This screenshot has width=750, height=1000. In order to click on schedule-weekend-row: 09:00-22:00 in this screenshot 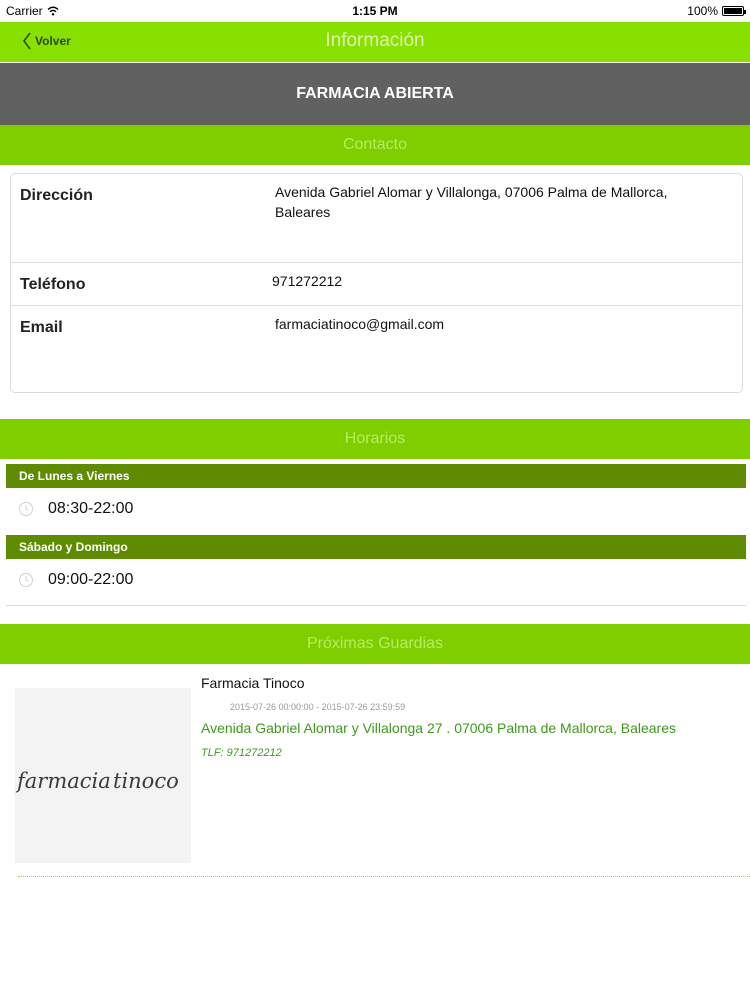, I will do `click(75, 580)`.